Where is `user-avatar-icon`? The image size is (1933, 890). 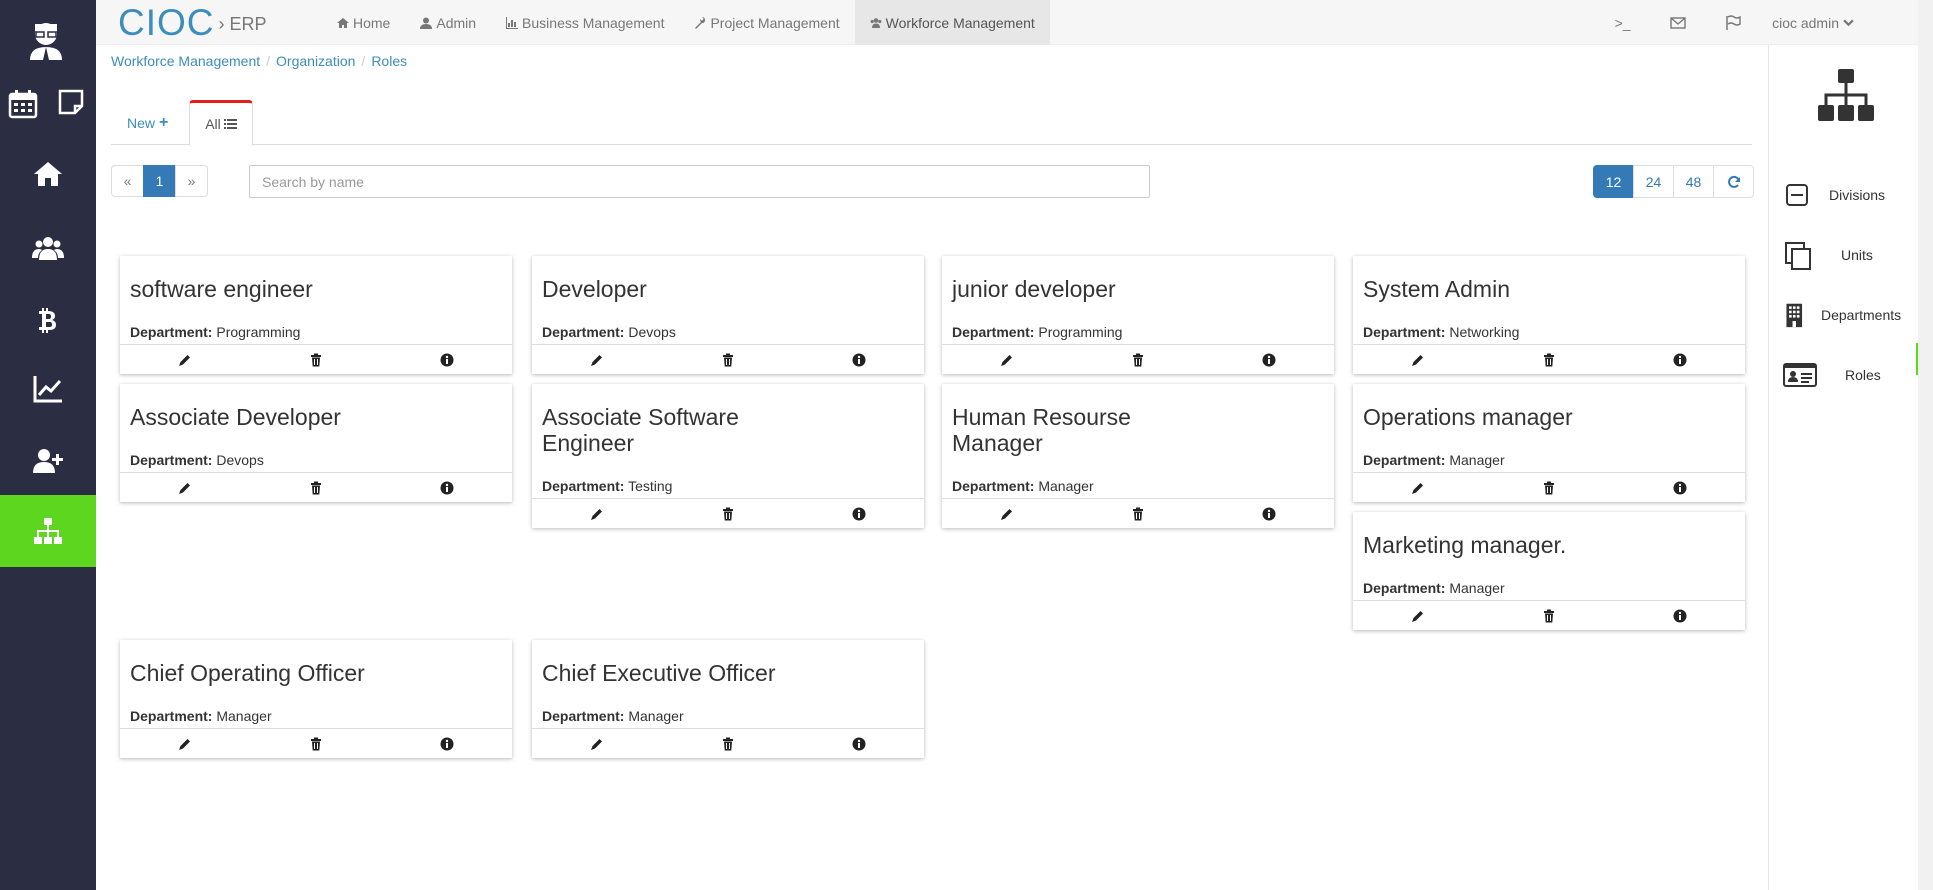 user-avatar-icon is located at coordinates (46, 40).